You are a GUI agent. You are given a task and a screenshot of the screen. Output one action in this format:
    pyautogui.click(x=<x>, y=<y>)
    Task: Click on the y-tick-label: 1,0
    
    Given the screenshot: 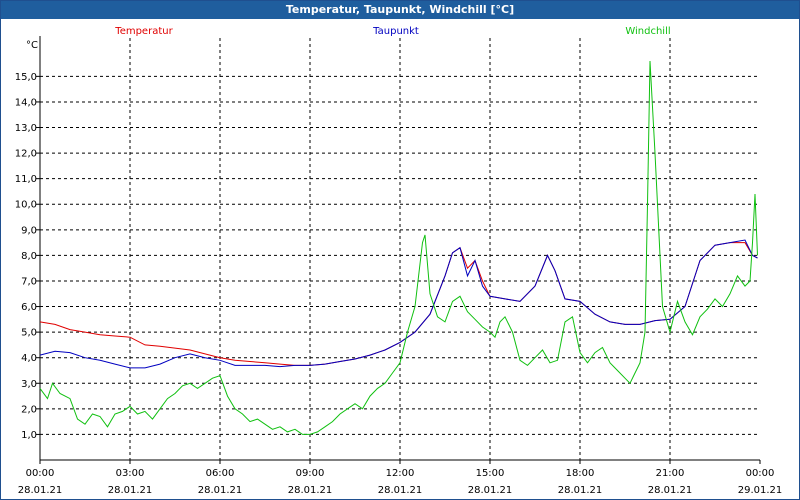 What is the action you would take?
    pyautogui.click(x=29, y=435)
    